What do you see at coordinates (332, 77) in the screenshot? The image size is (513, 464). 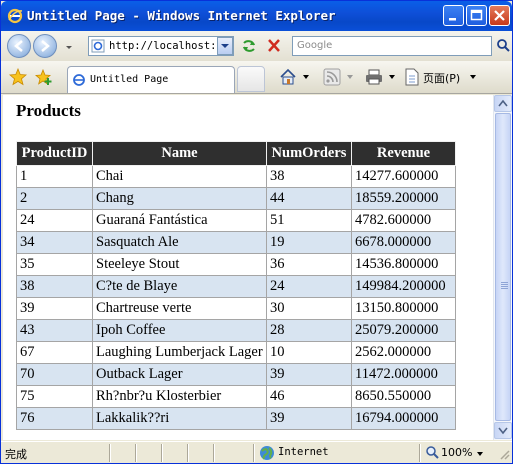 I see `feeds-icon` at bounding box center [332, 77].